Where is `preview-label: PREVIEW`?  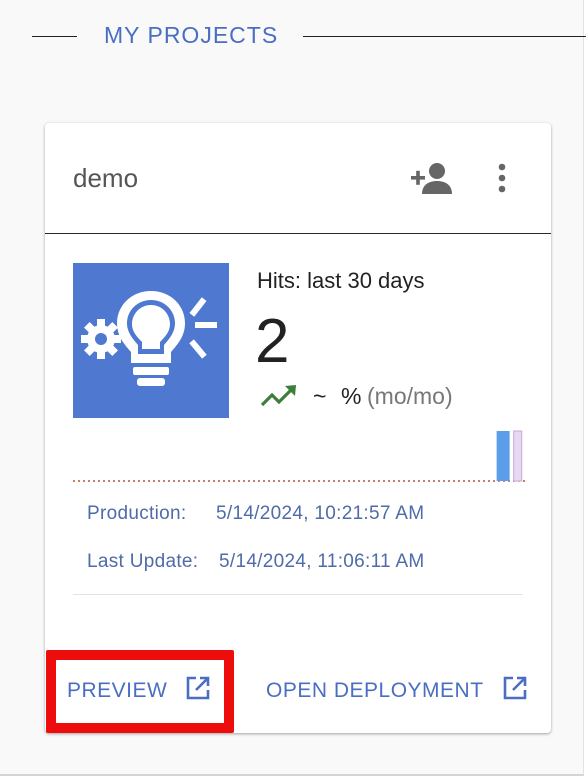 preview-label: PREVIEW is located at coordinates (117, 690).